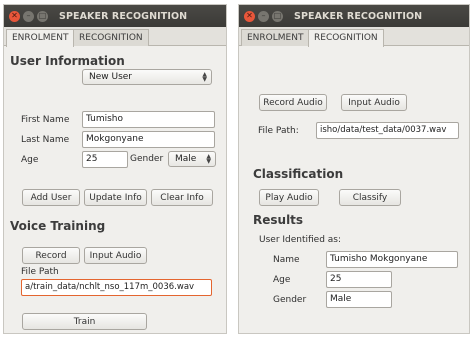  I want to click on user-information-heading: User Information, so click(67, 61).